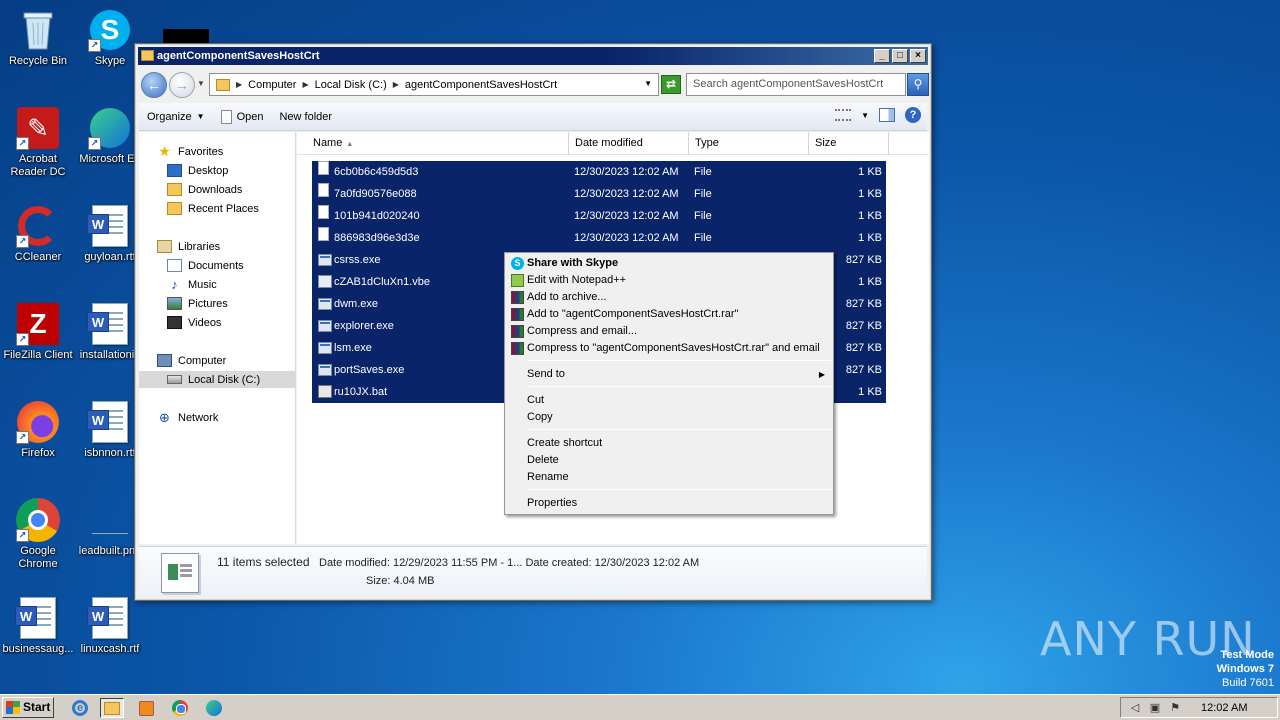 This screenshot has height=720, width=1280. Describe the element at coordinates (272, 85) in the screenshot. I see `breadcrumb-computer: Computer` at that location.